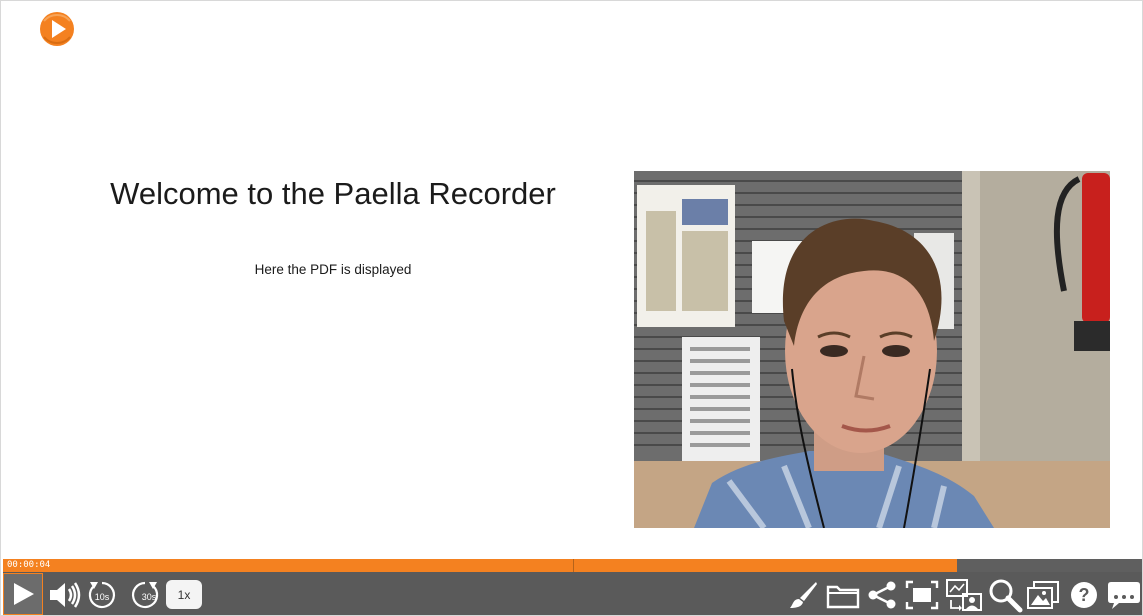 This screenshot has height=616, width=1143. I want to click on playback-speed-label: 1x, so click(184, 594).